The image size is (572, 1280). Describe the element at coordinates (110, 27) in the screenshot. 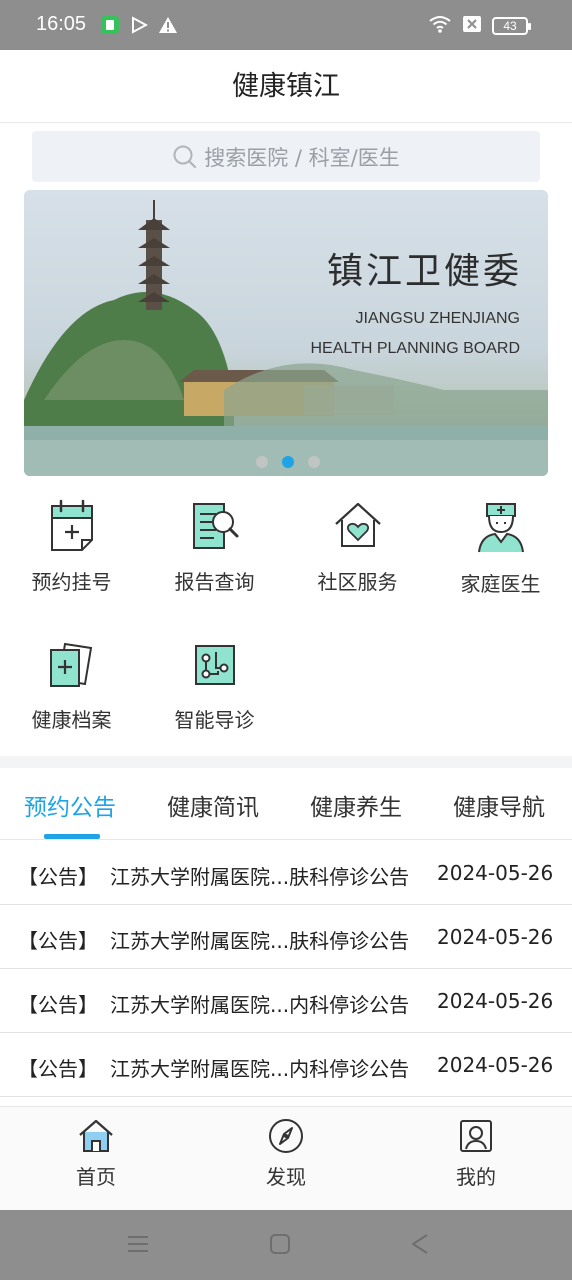

I see `app-notification-icon` at that location.